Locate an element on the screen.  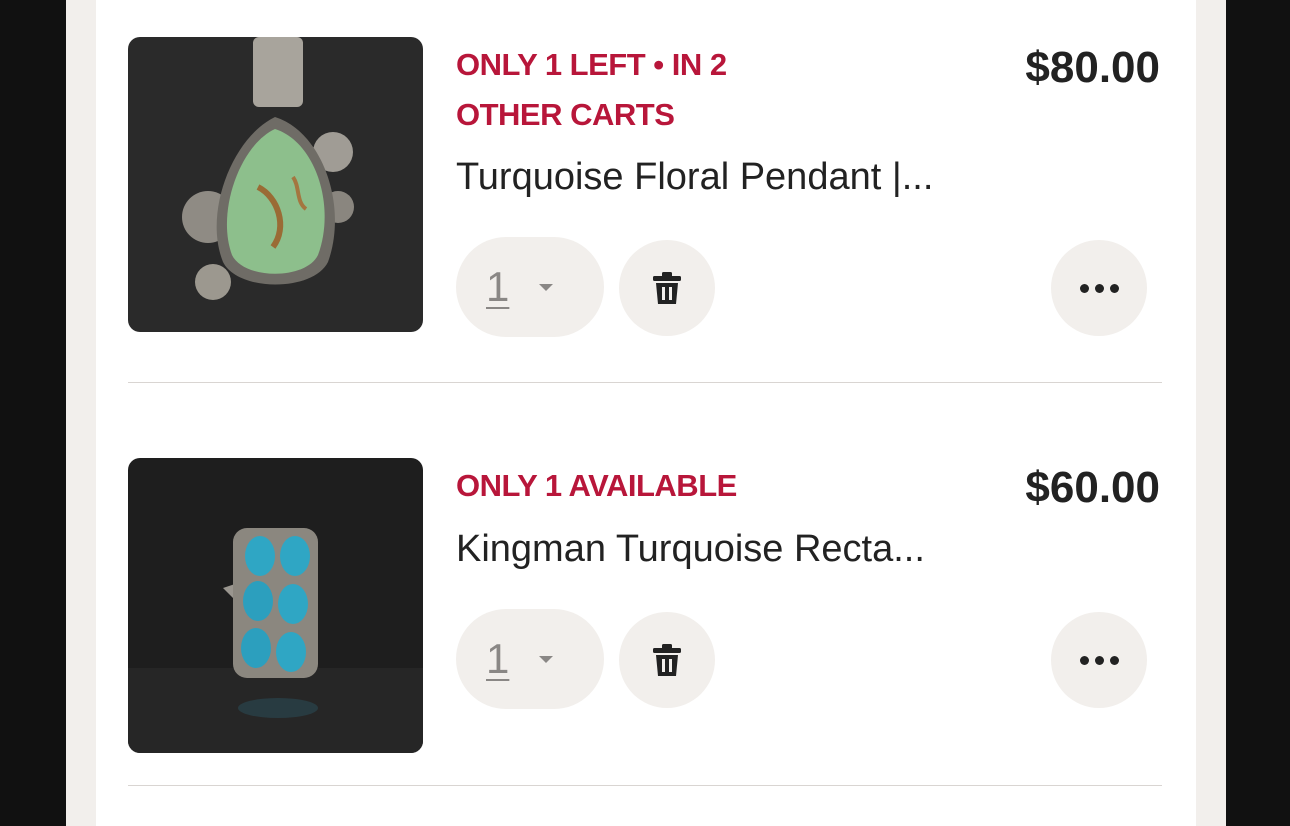
turquoise-pendant-image is located at coordinates (275, 184).